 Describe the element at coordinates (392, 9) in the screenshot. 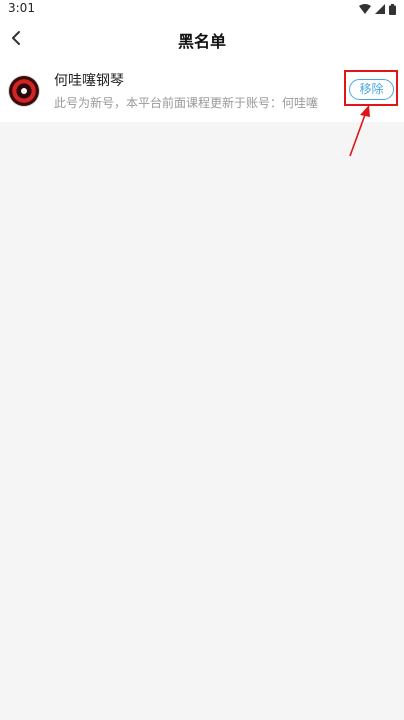

I see `battery-icon` at that location.